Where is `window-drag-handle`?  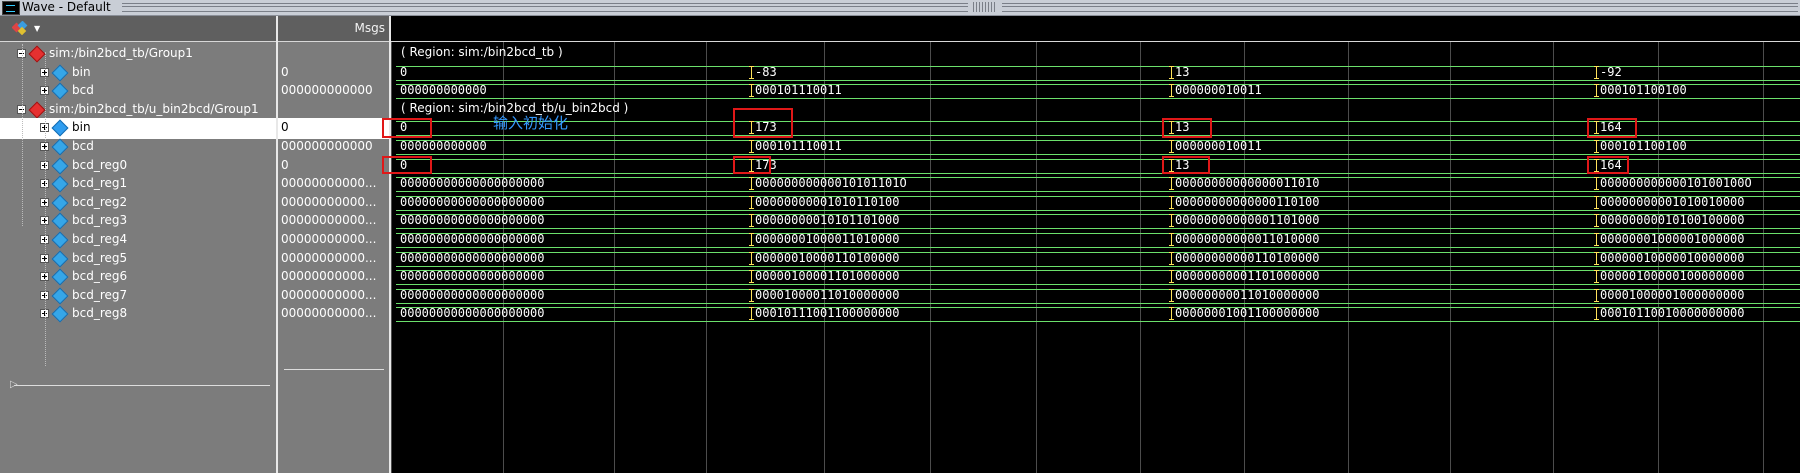
window-drag-handle is located at coordinates (985, 7).